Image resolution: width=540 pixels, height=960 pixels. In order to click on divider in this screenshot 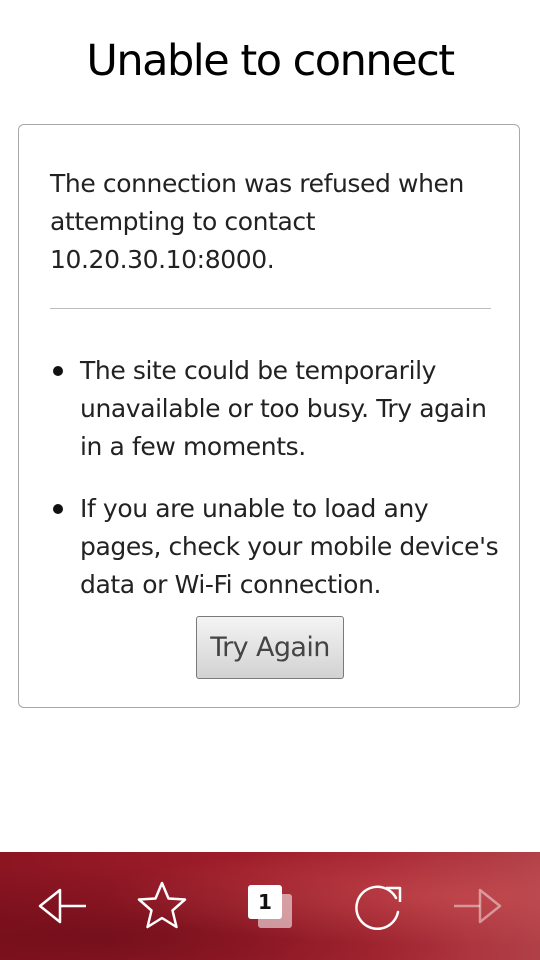, I will do `click(270, 308)`.